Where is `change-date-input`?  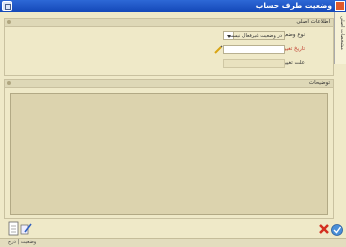 change-date-input is located at coordinates (254, 49).